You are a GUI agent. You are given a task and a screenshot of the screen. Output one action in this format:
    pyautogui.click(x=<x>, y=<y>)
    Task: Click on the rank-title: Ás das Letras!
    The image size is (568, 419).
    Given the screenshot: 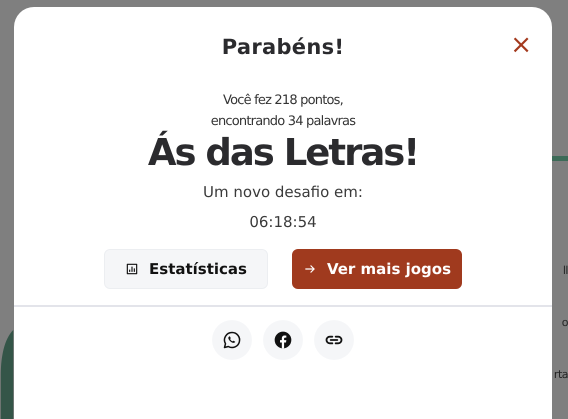 What is the action you would take?
    pyautogui.click(x=283, y=153)
    